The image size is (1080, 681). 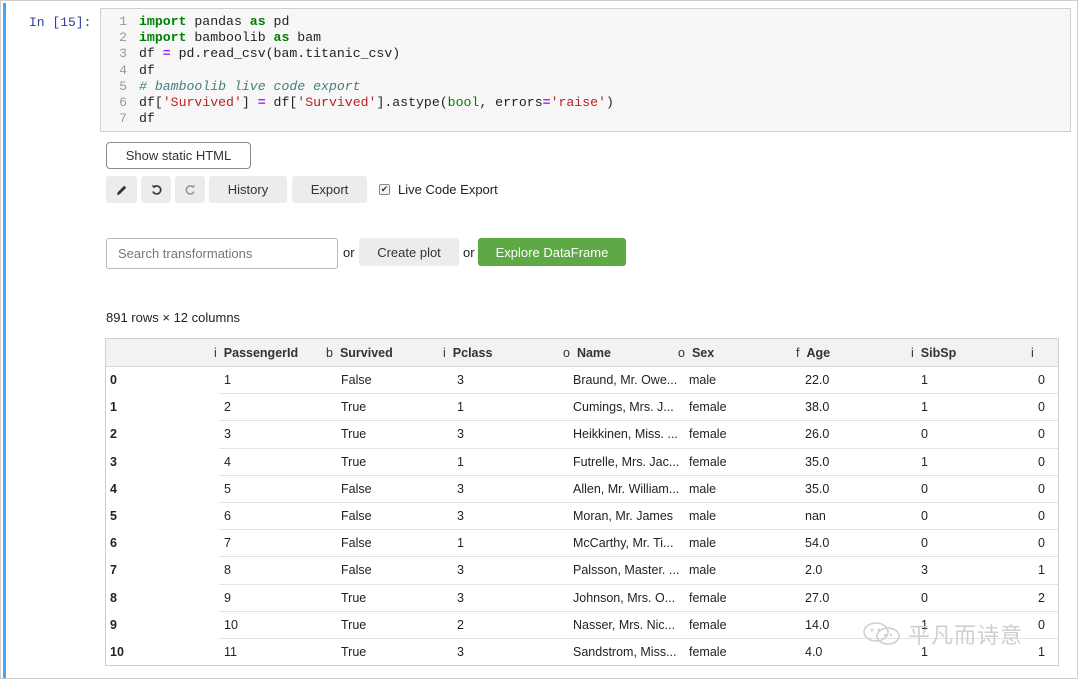 I want to click on table-cell: Moran, Mr. James, so click(x=623, y=516).